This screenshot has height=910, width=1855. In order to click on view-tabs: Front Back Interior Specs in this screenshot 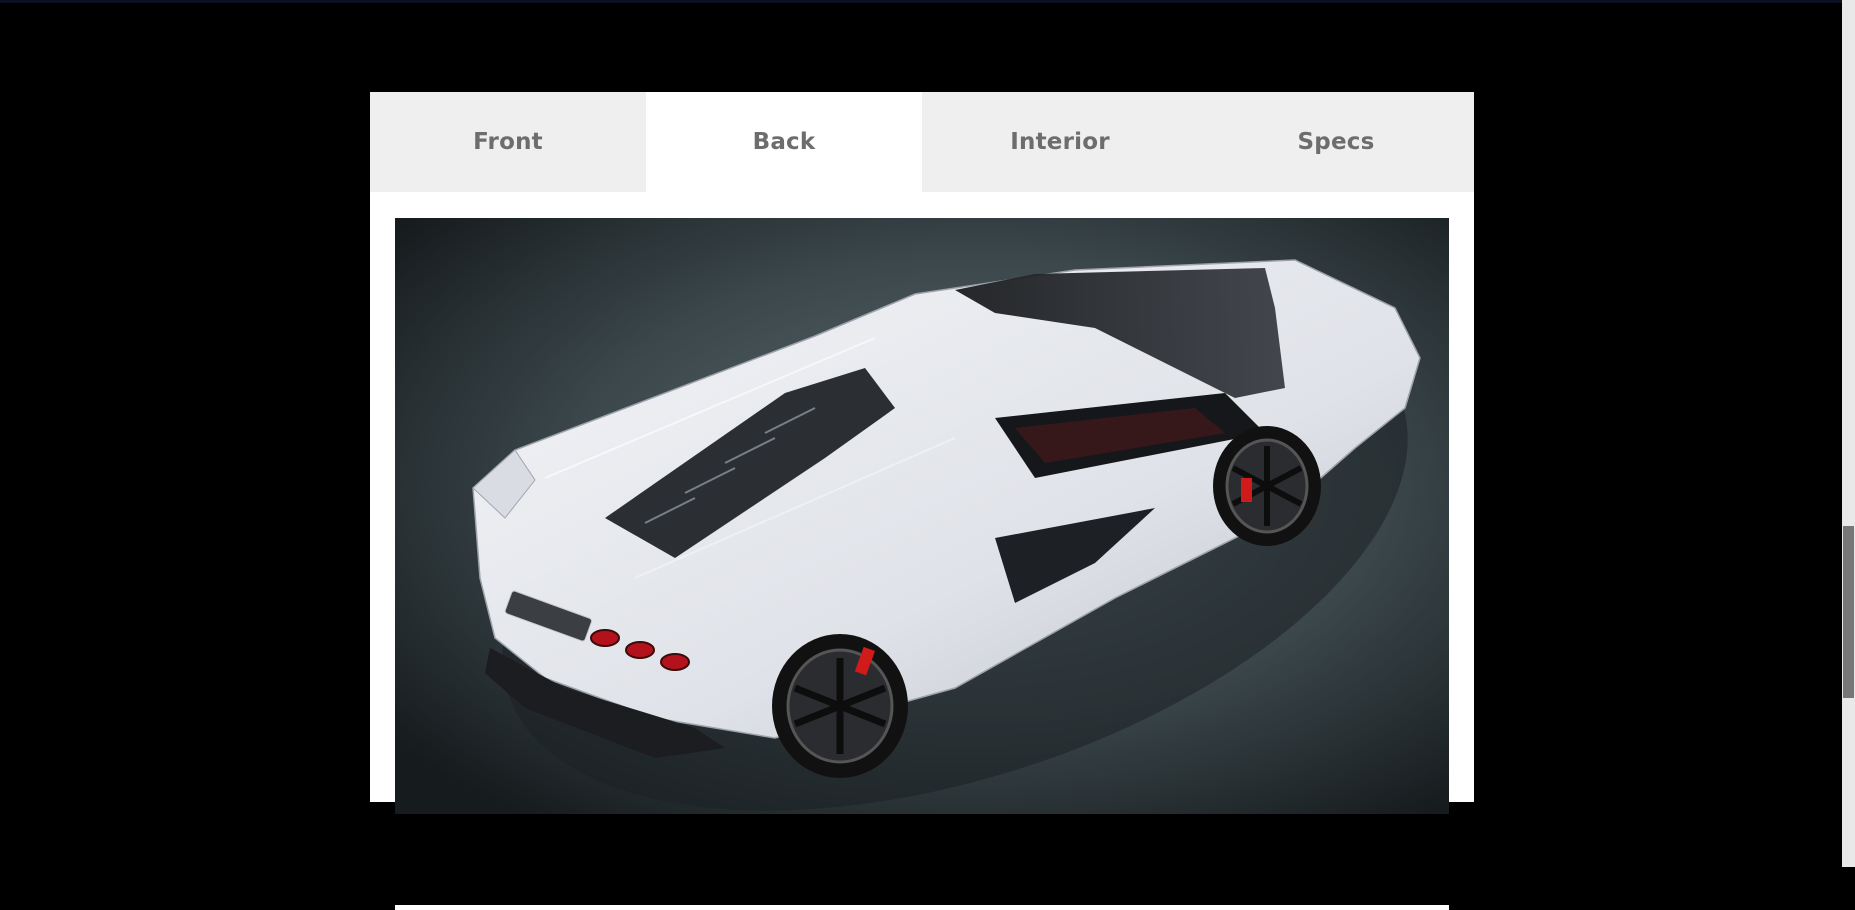, I will do `click(922, 142)`.